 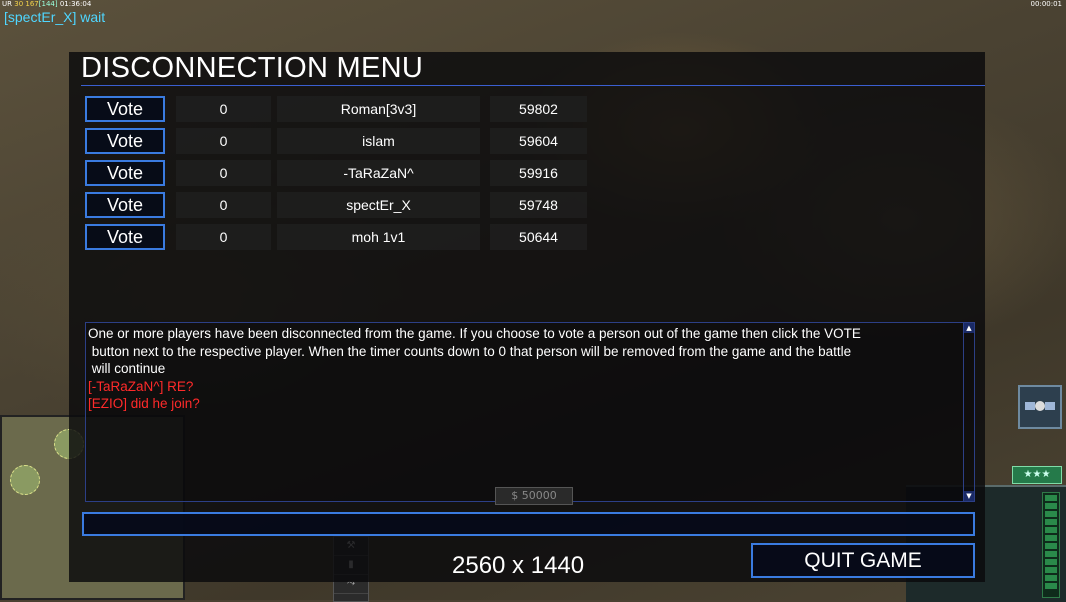 What do you see at coordinates (538, 141) in the screenshot?
I see `player-timer: 59604` at bounding box center [538, 141].